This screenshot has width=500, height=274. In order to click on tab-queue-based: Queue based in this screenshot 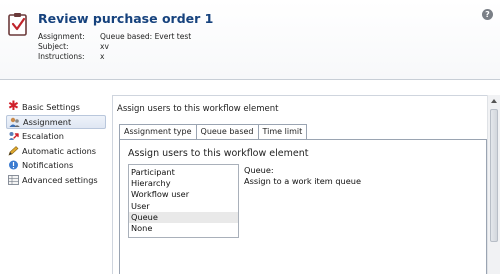, I will do `click(227, 131)`.